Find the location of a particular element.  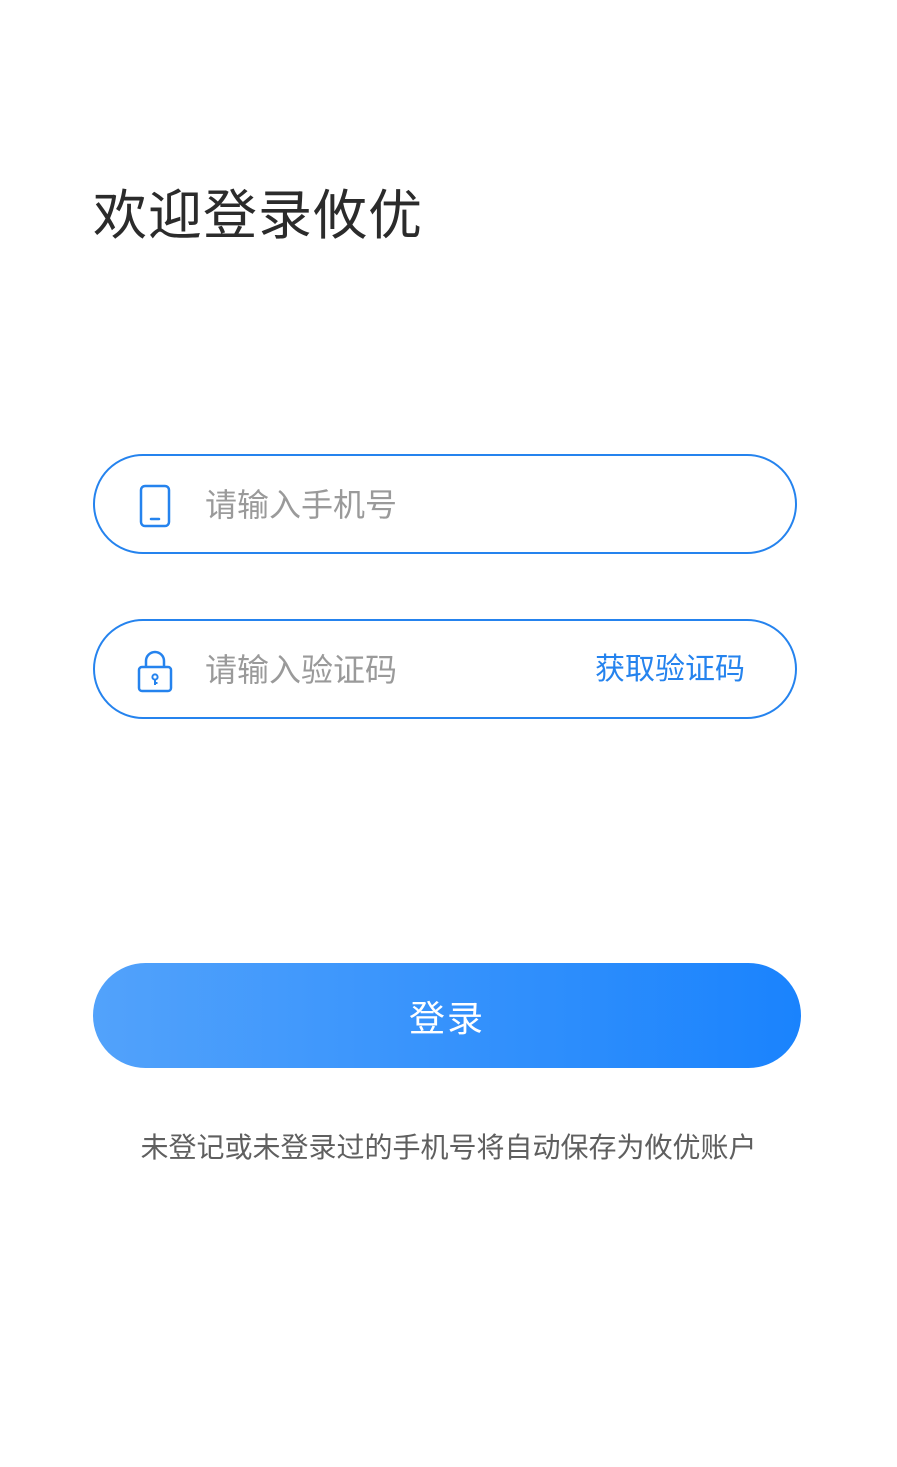

phone-input is located at coordinates (395, 505).